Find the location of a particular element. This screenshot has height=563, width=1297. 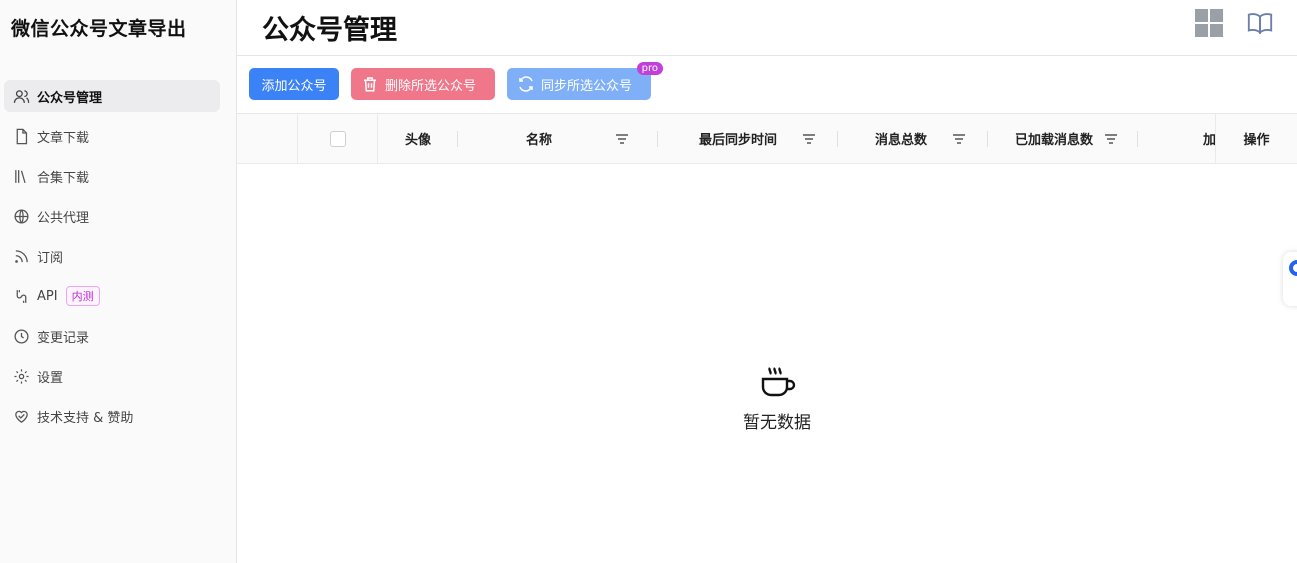

floating-assistant-widget is located at coordinates (1290, 279).